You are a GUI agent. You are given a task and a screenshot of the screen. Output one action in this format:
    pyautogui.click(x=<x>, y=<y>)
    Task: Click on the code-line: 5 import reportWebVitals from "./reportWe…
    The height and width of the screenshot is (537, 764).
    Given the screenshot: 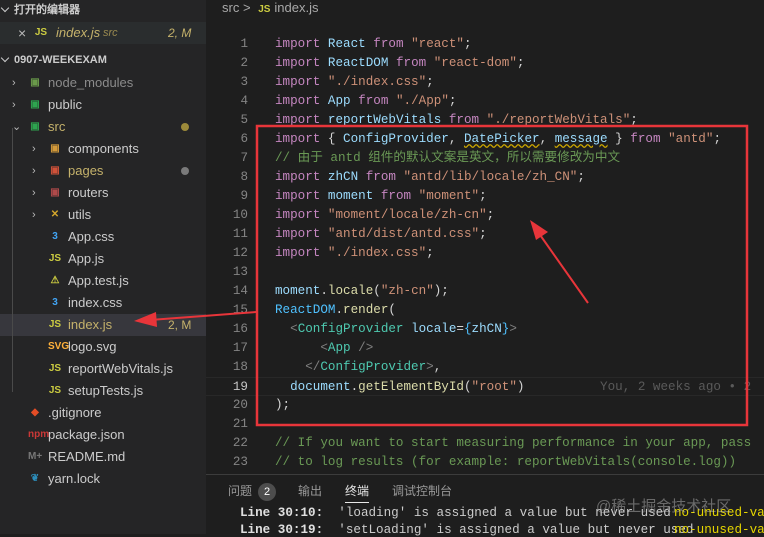 What is the action you would take?
    pyautogui.click(x=485, y=120)
    